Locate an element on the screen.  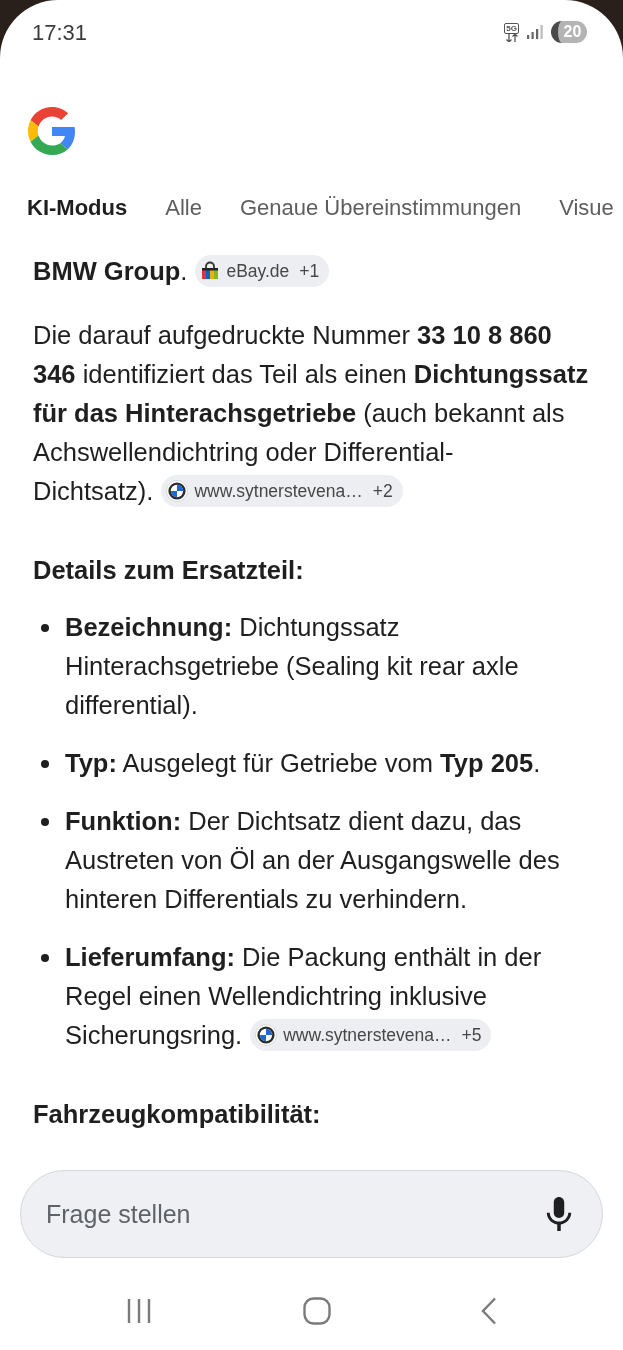
source-chip: www.sytnerstevena… +2 is located at coordinates (282, 491).